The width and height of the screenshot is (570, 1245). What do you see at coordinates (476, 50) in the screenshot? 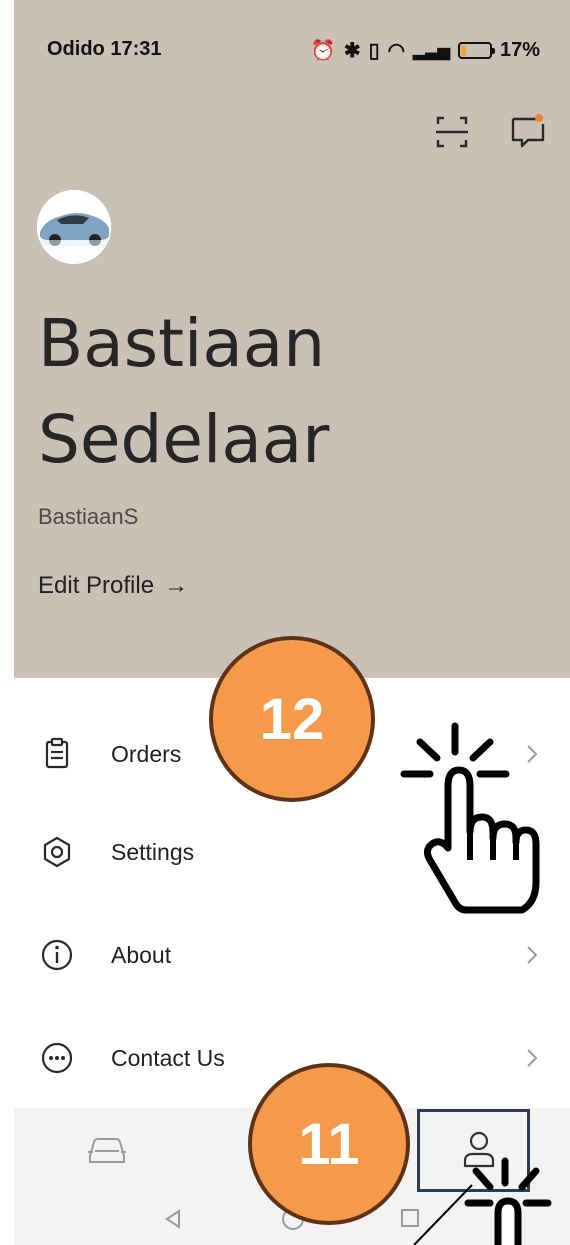
I see `battery-icon` at bounding box center [476, 50].